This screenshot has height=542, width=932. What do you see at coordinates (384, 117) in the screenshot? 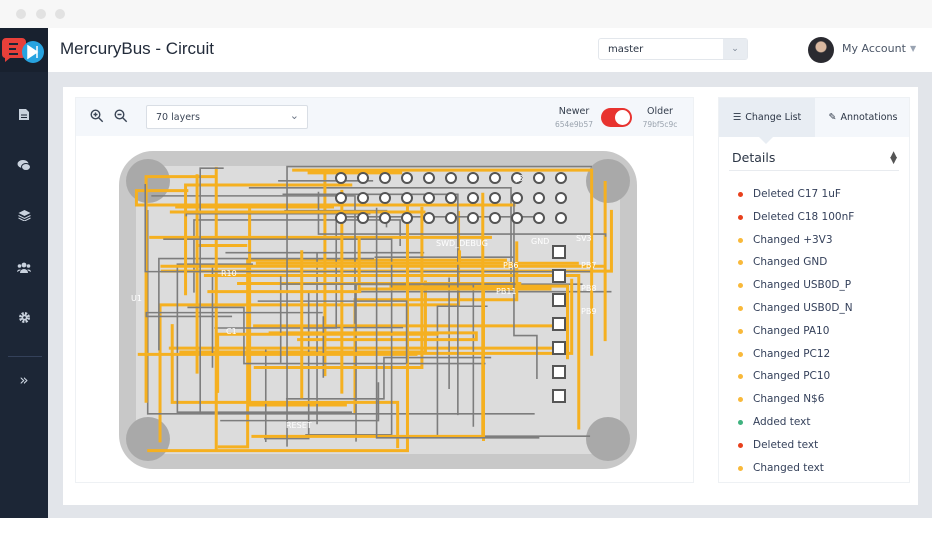
I see `viewer-toolbar: 70 layers ⌄ Newer 654e9b57 Older 79bf5c9c` at bounding box center [384, 117].